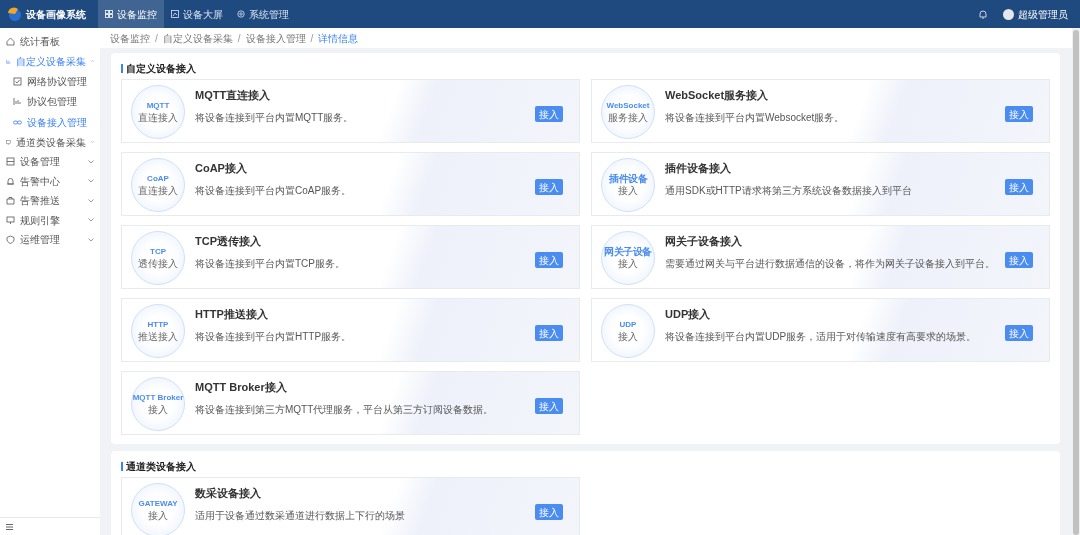 Image resolution: width=1080 pixels, height=535 pixels. I want to click on card-title: CoAP接入, so click(221, 168).